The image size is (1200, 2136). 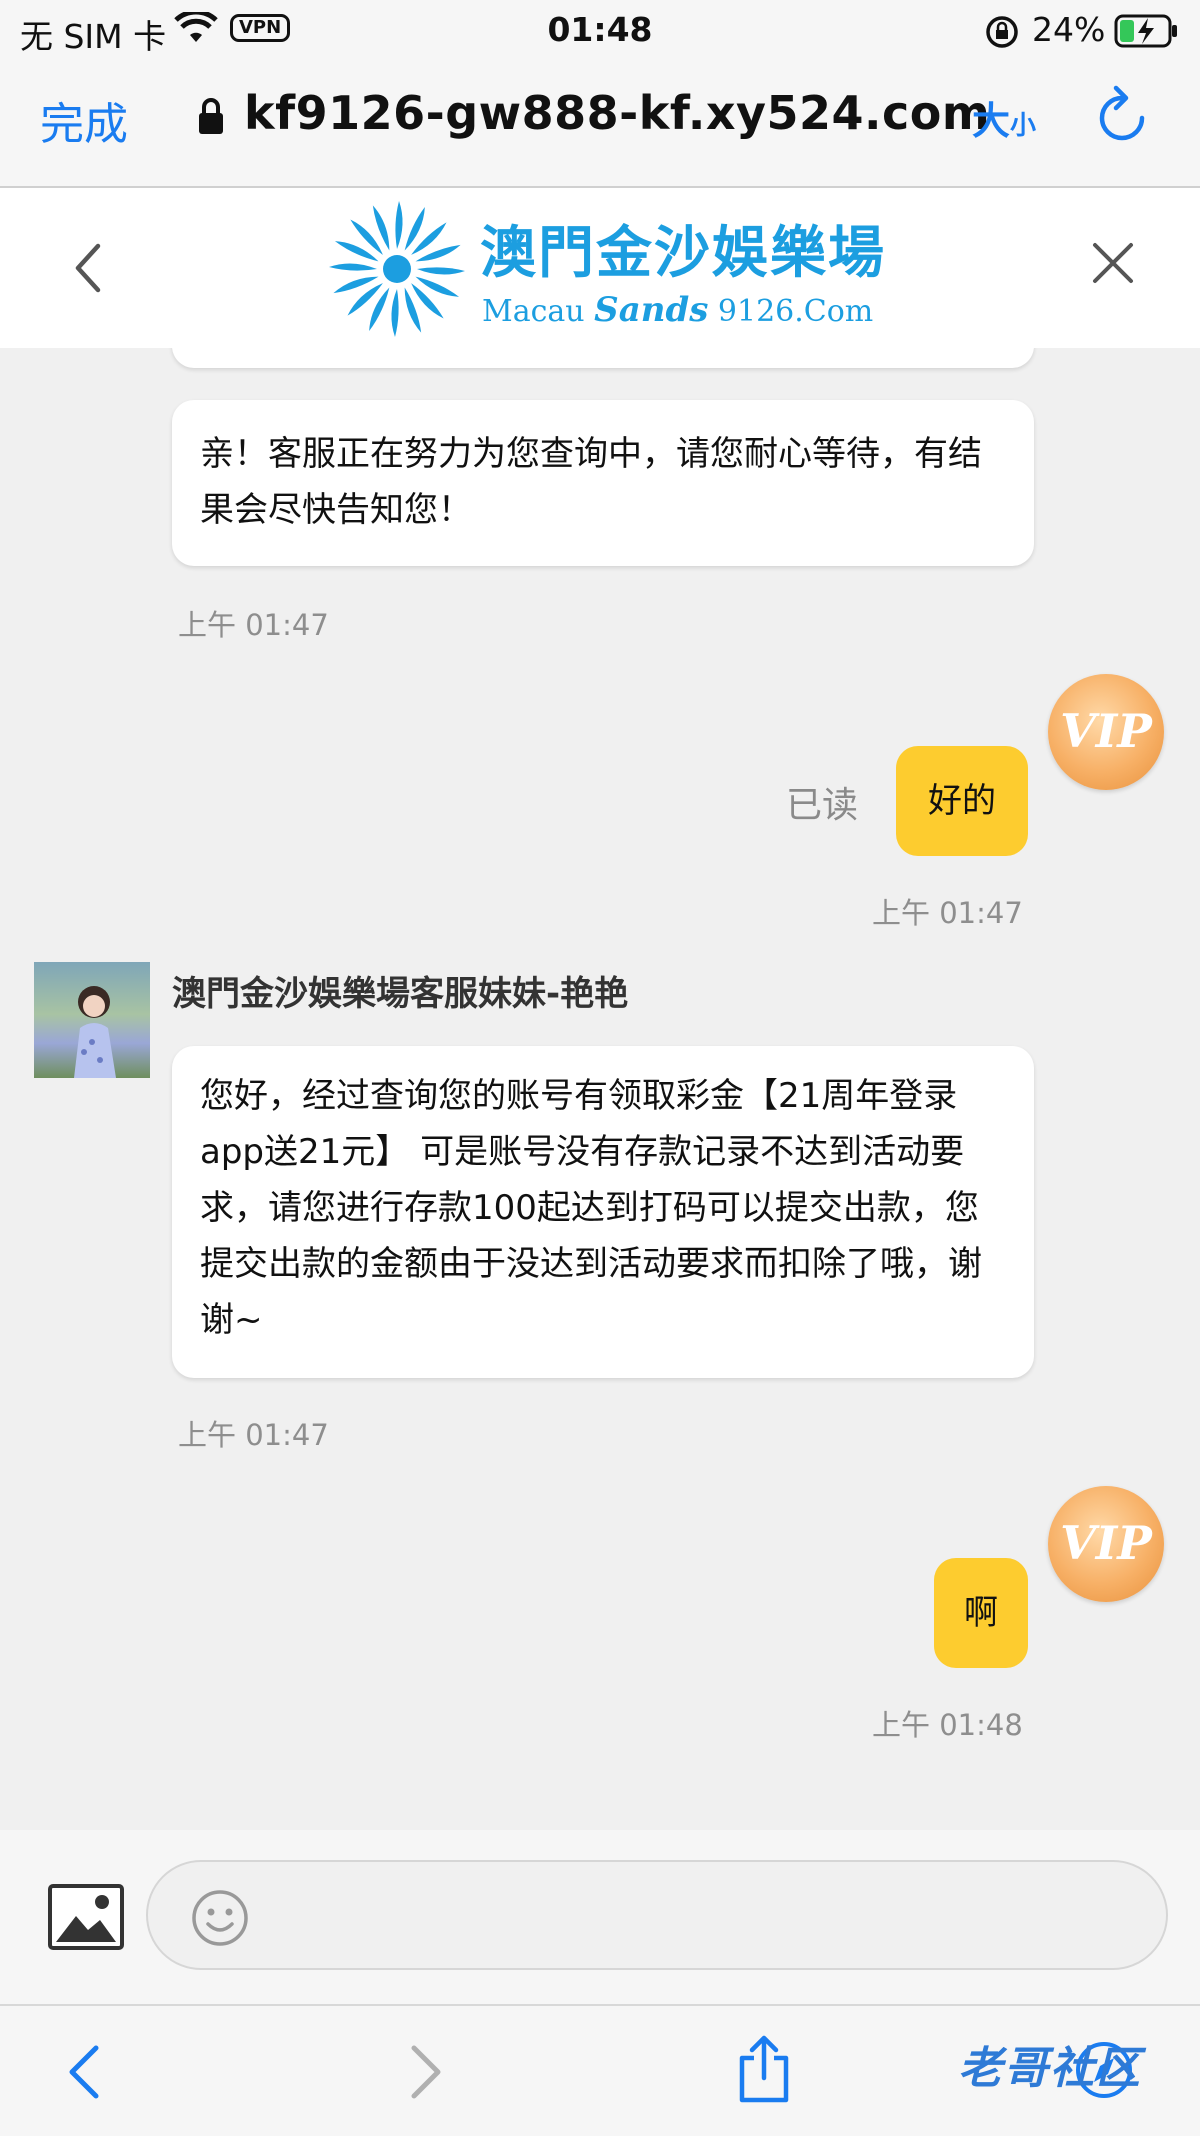 What do you see at coordinates (220, 1920) in the screenshot?
I see `emoji-icon` at bounding box center [220, 1920].